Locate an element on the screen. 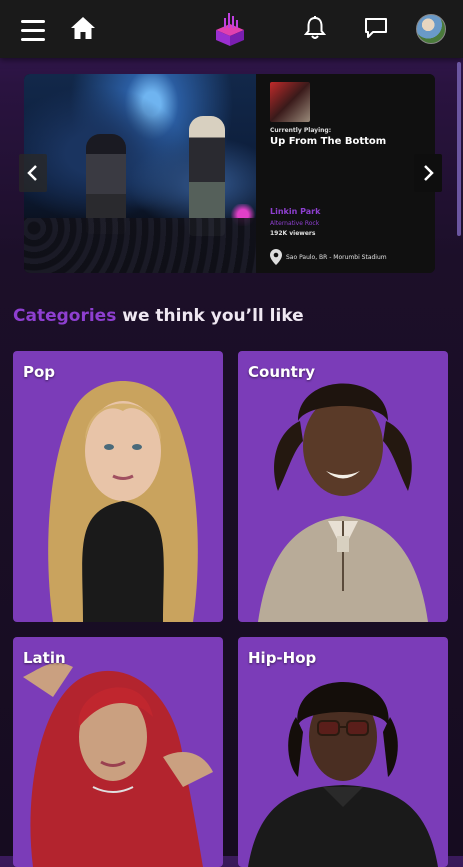 Image resolution: width=463 pixels, height=867 pixels. viewer-count: 192K viewers is located at coordinates (293, 233).